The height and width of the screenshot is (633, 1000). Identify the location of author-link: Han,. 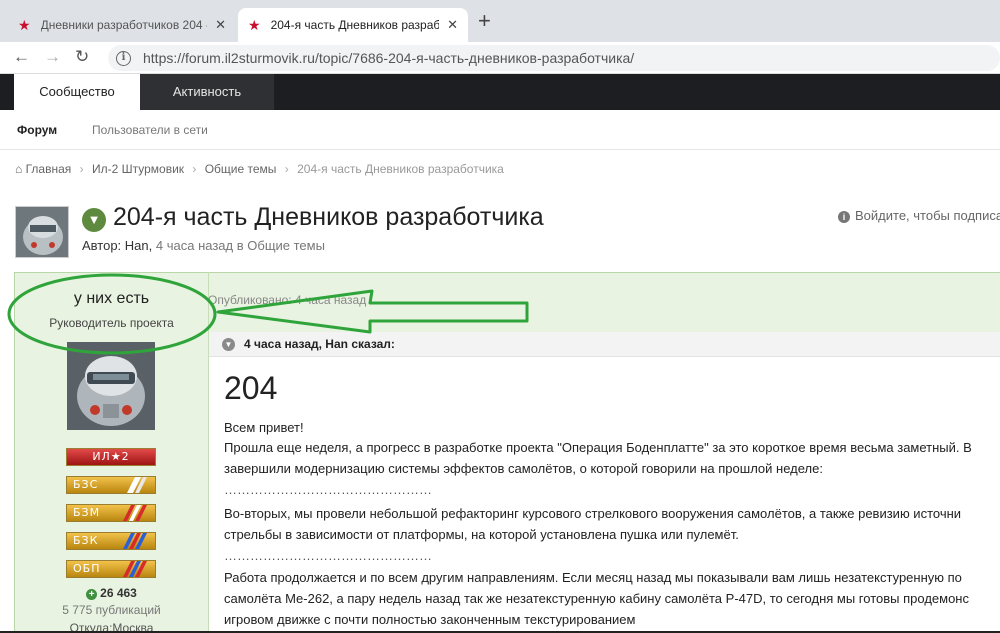
(138, 245).